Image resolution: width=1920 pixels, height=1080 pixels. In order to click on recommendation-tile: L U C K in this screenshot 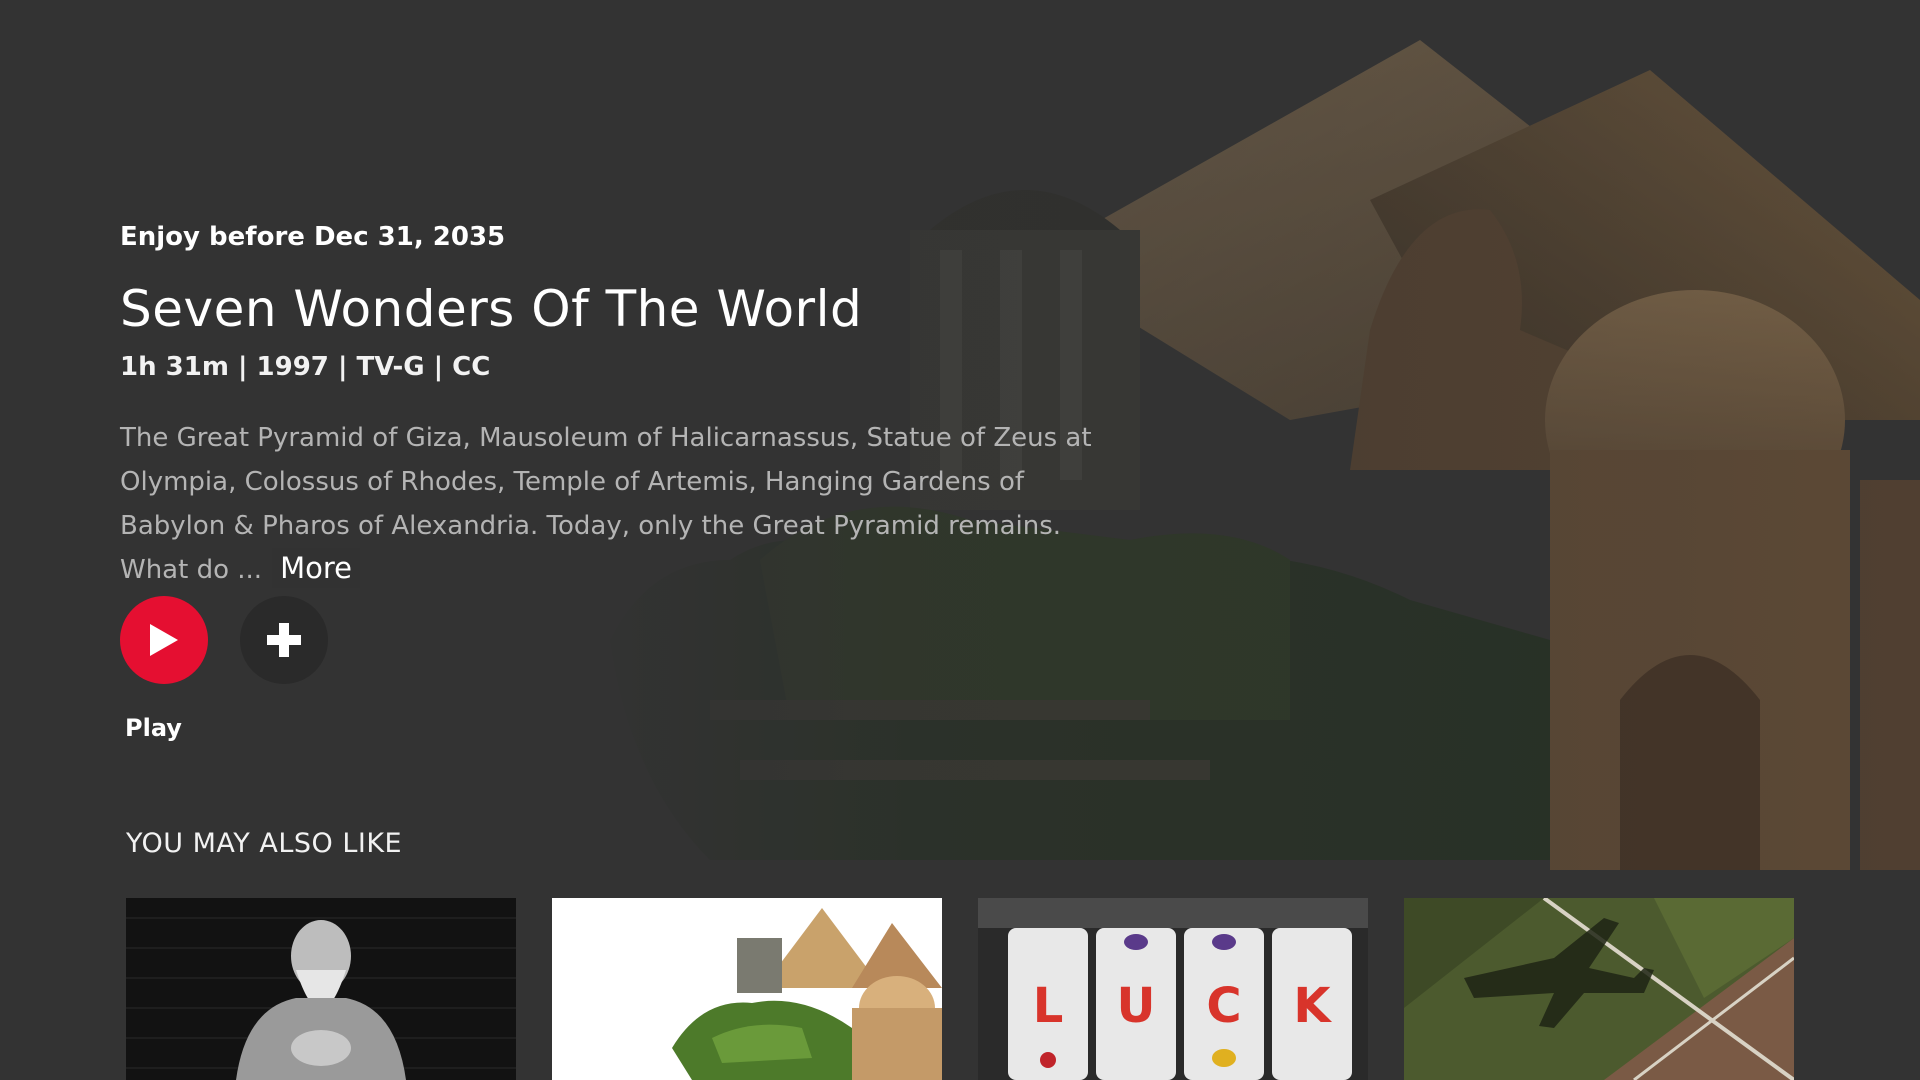, I will do `click(1173, 989)`.